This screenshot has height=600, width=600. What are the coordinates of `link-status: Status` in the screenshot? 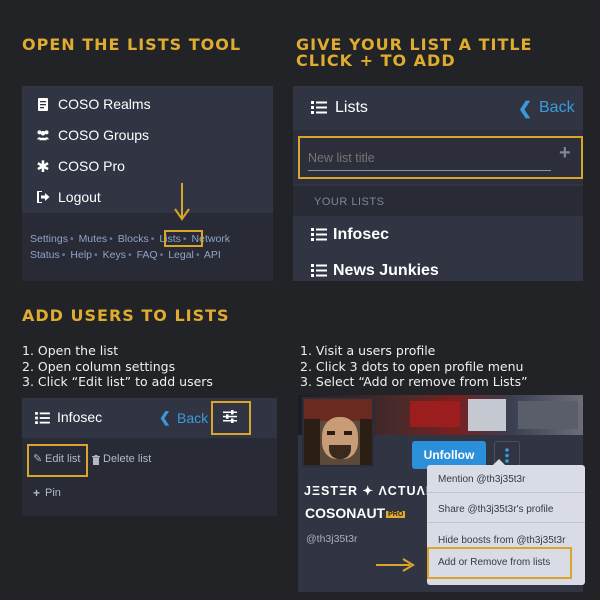 It's located at (45, 255).